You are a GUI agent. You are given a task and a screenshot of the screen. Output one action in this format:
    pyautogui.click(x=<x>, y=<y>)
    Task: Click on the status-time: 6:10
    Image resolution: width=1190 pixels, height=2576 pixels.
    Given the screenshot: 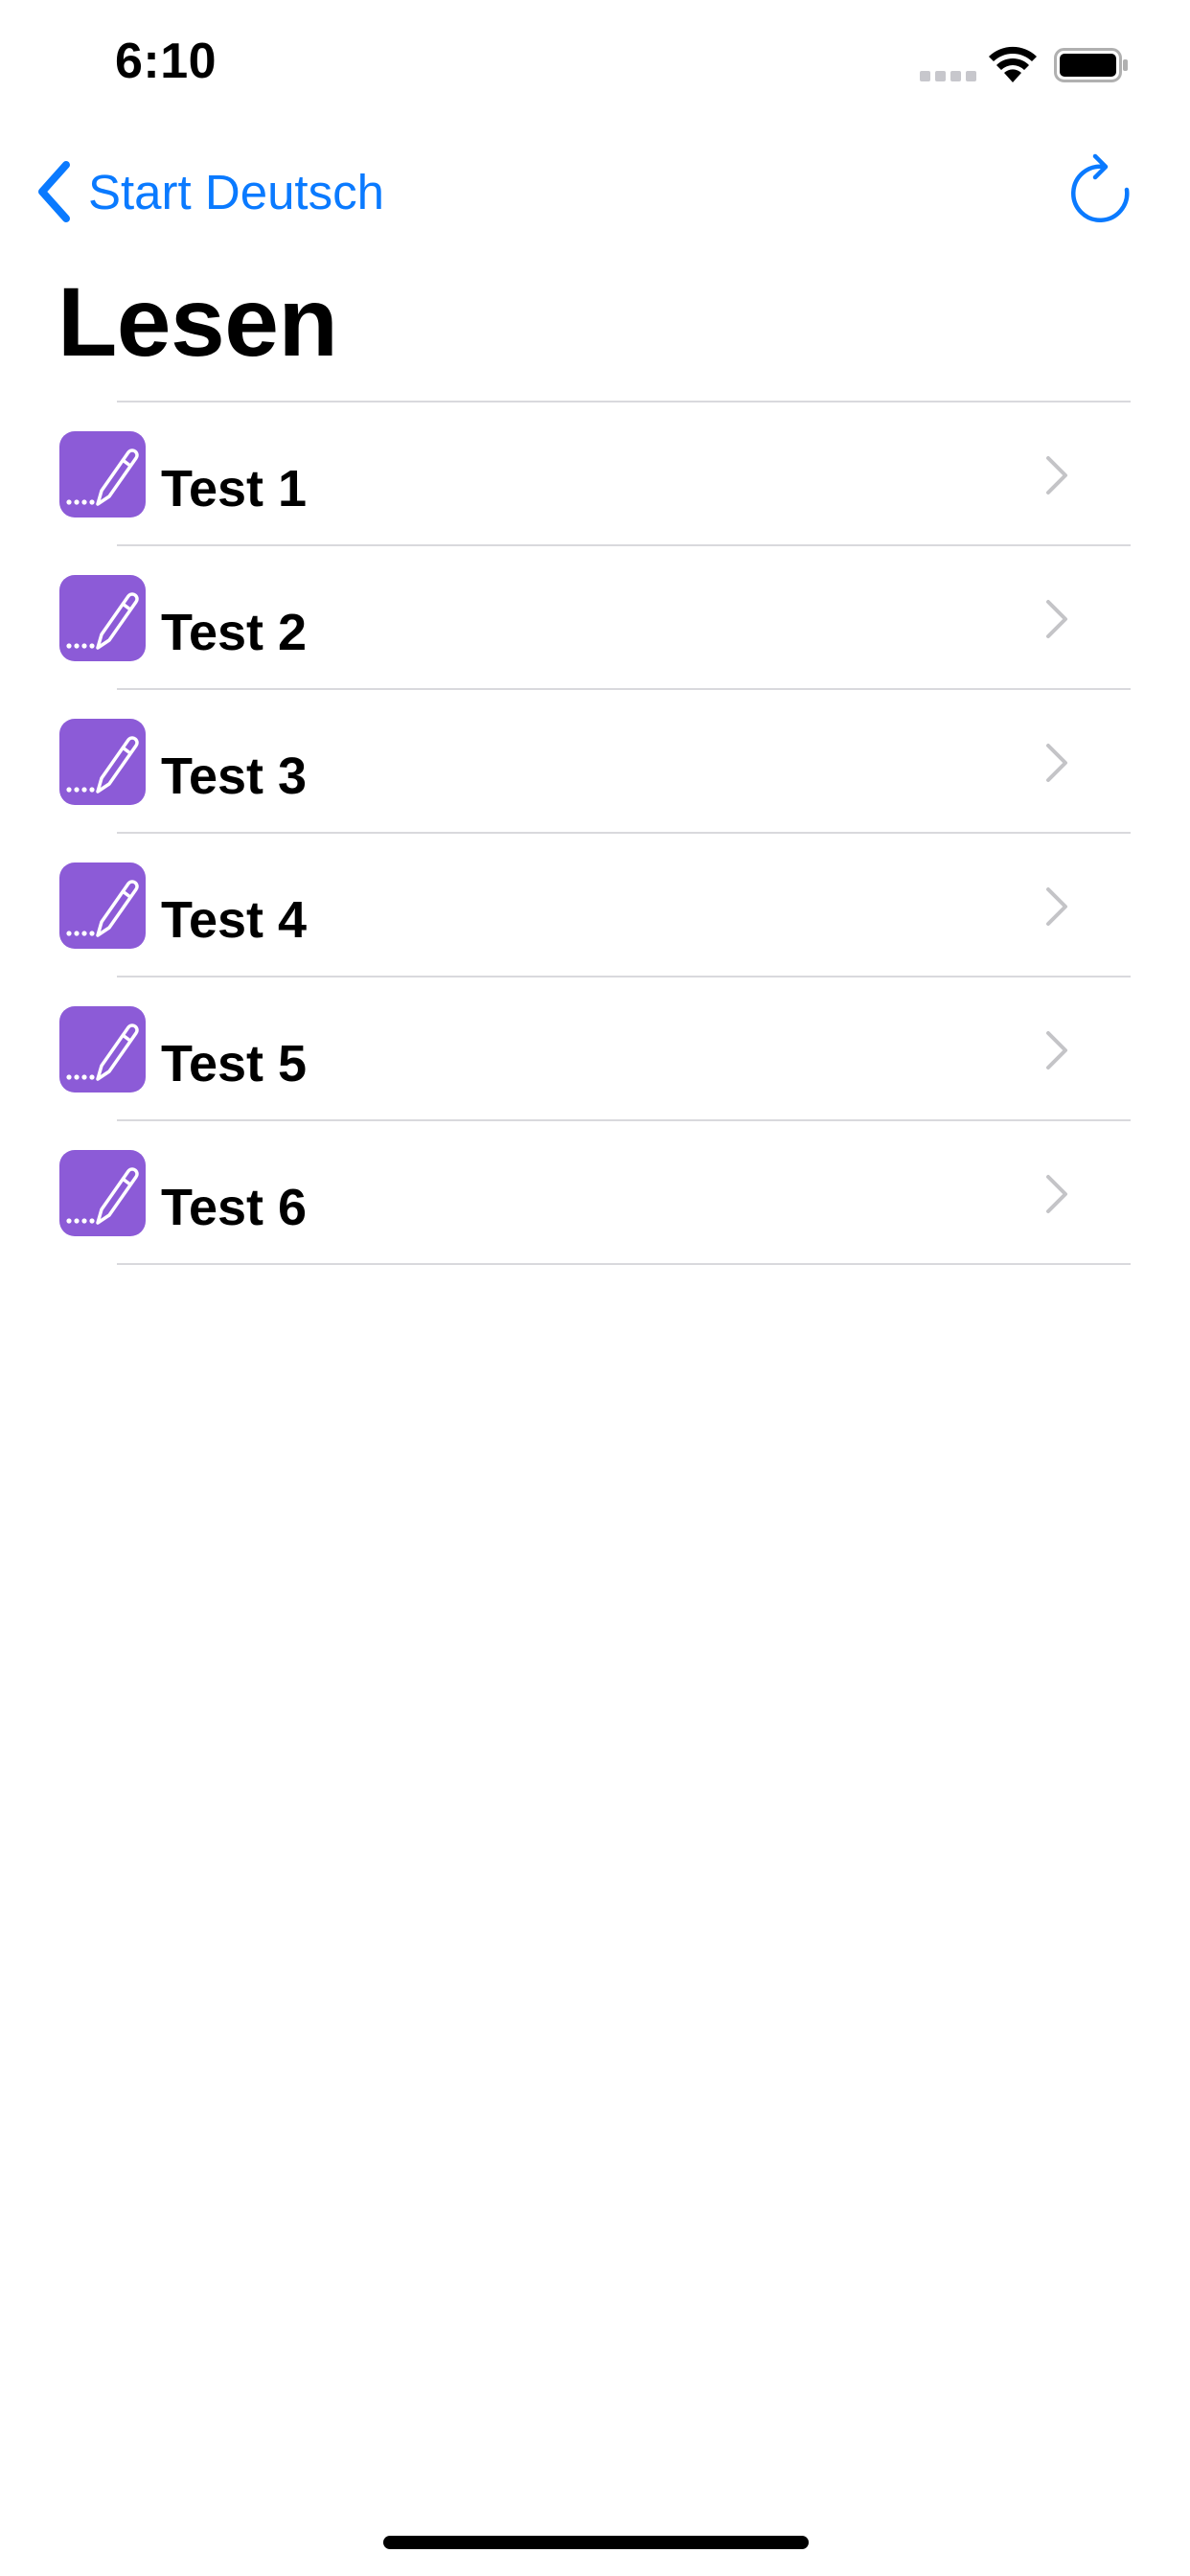 What is the action you would take?
    pyautogui.click(x=166, y=62)
    